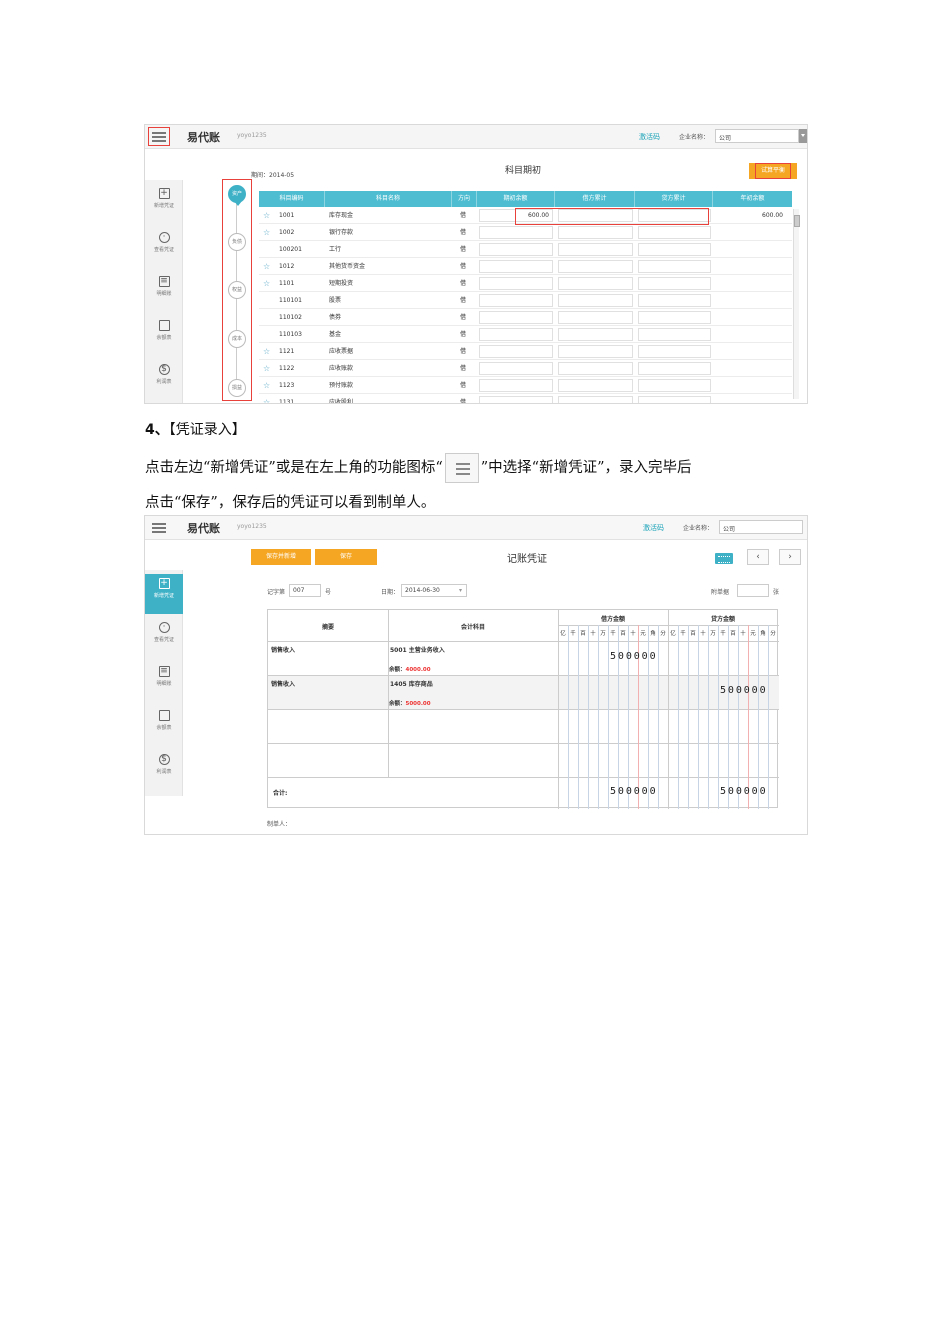 This screenshot has width=950, height=1344. Describe the element at coordinates (287, 232) in the screenshot. I see `account-code: 1002` at that location.